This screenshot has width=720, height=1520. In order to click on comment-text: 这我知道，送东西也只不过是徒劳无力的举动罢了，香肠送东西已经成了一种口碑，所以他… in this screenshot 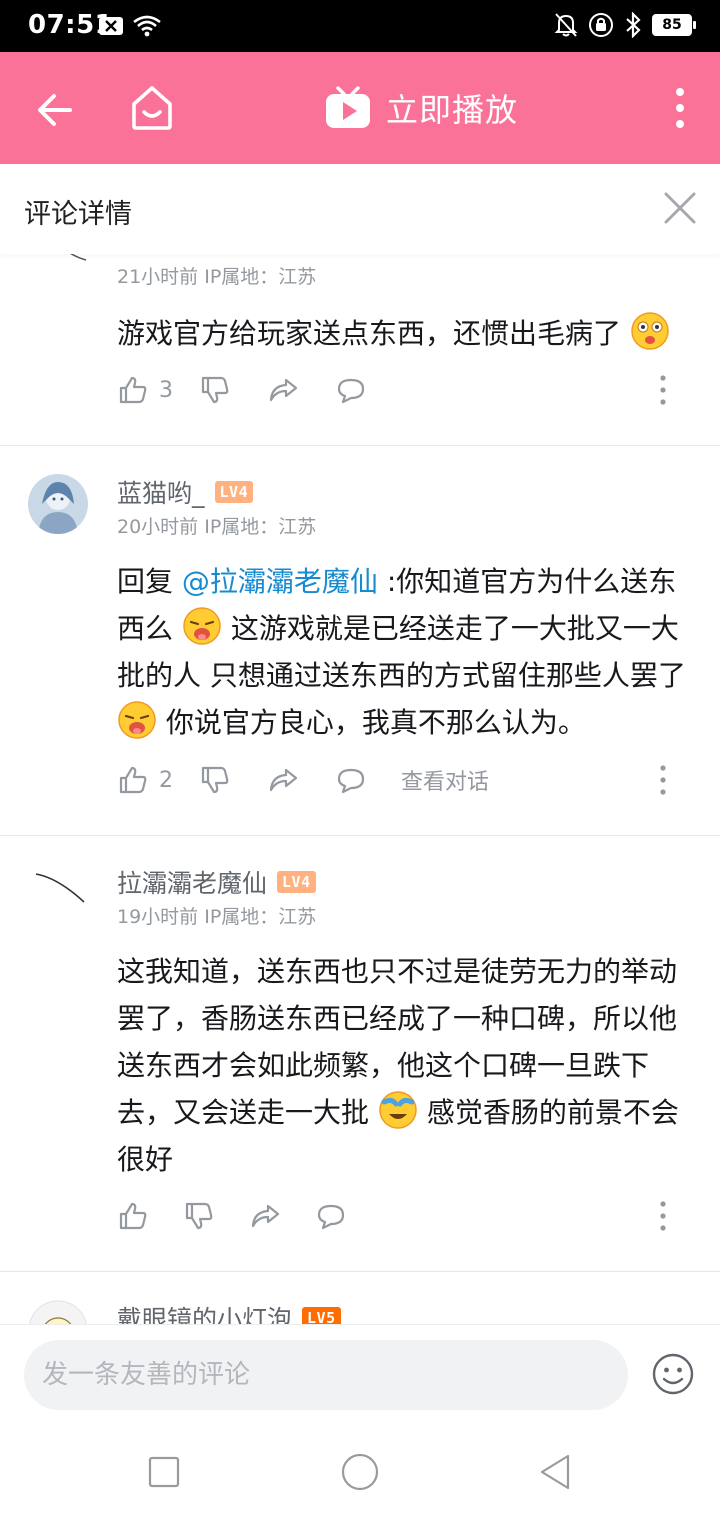, I will do `click(408, 1065)`.